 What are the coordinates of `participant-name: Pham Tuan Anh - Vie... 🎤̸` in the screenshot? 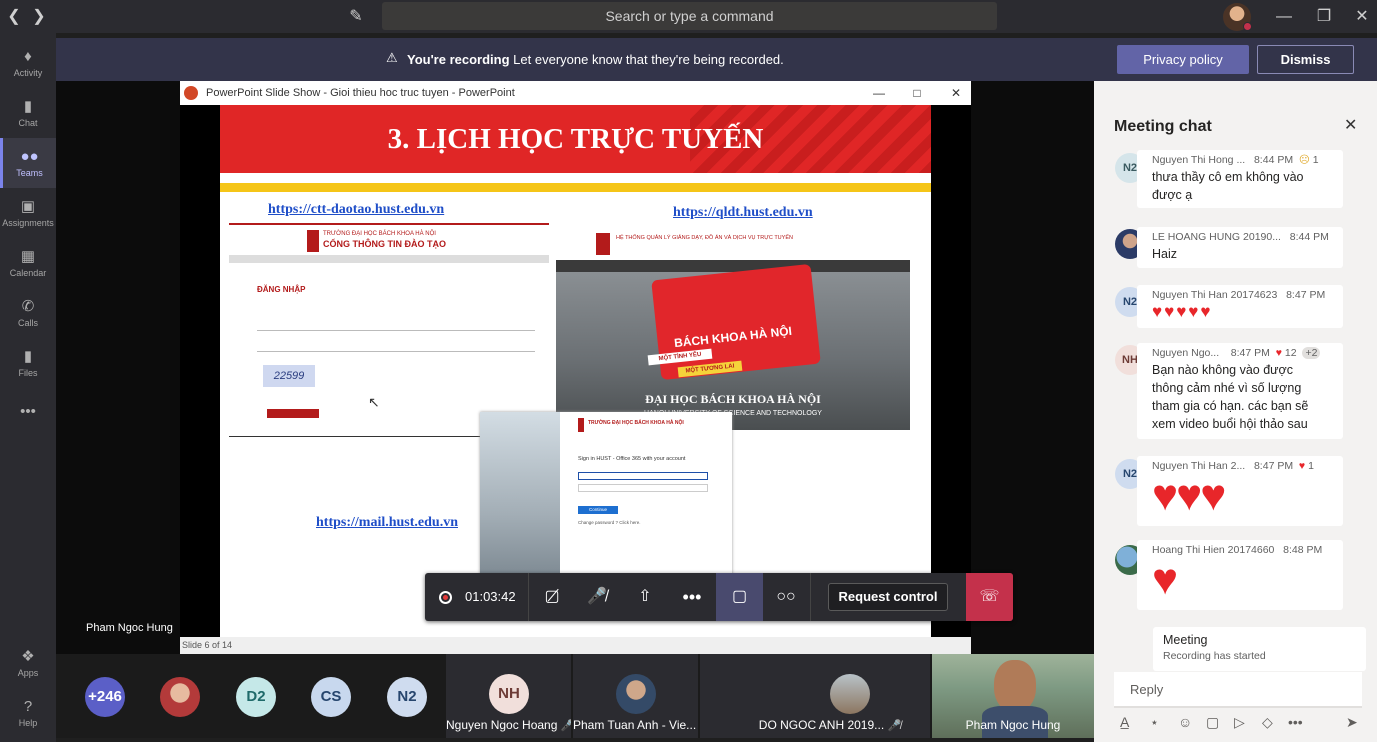 It's located at (635, 725).